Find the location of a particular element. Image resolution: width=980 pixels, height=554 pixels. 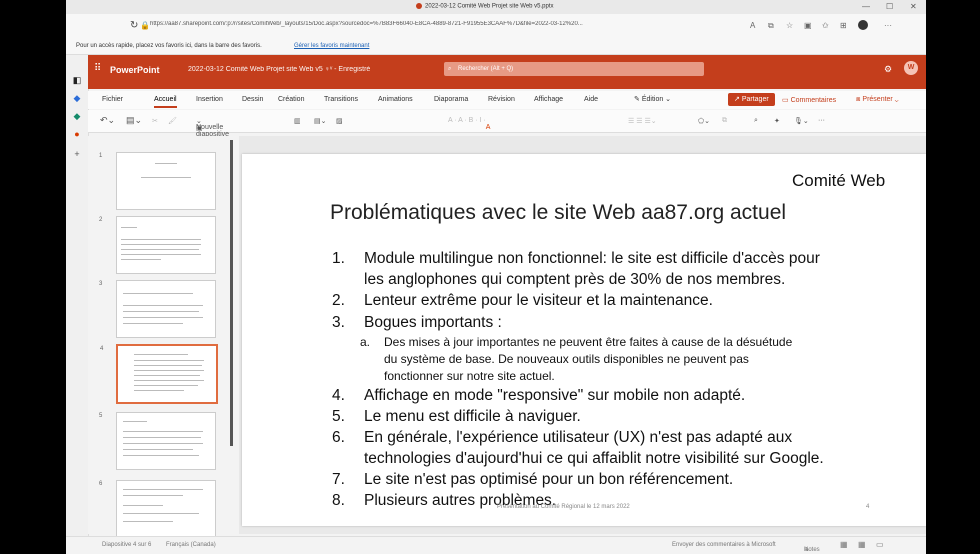

item-text: Le menu est difficile à naviguer. is located at coordinates (472, 416).